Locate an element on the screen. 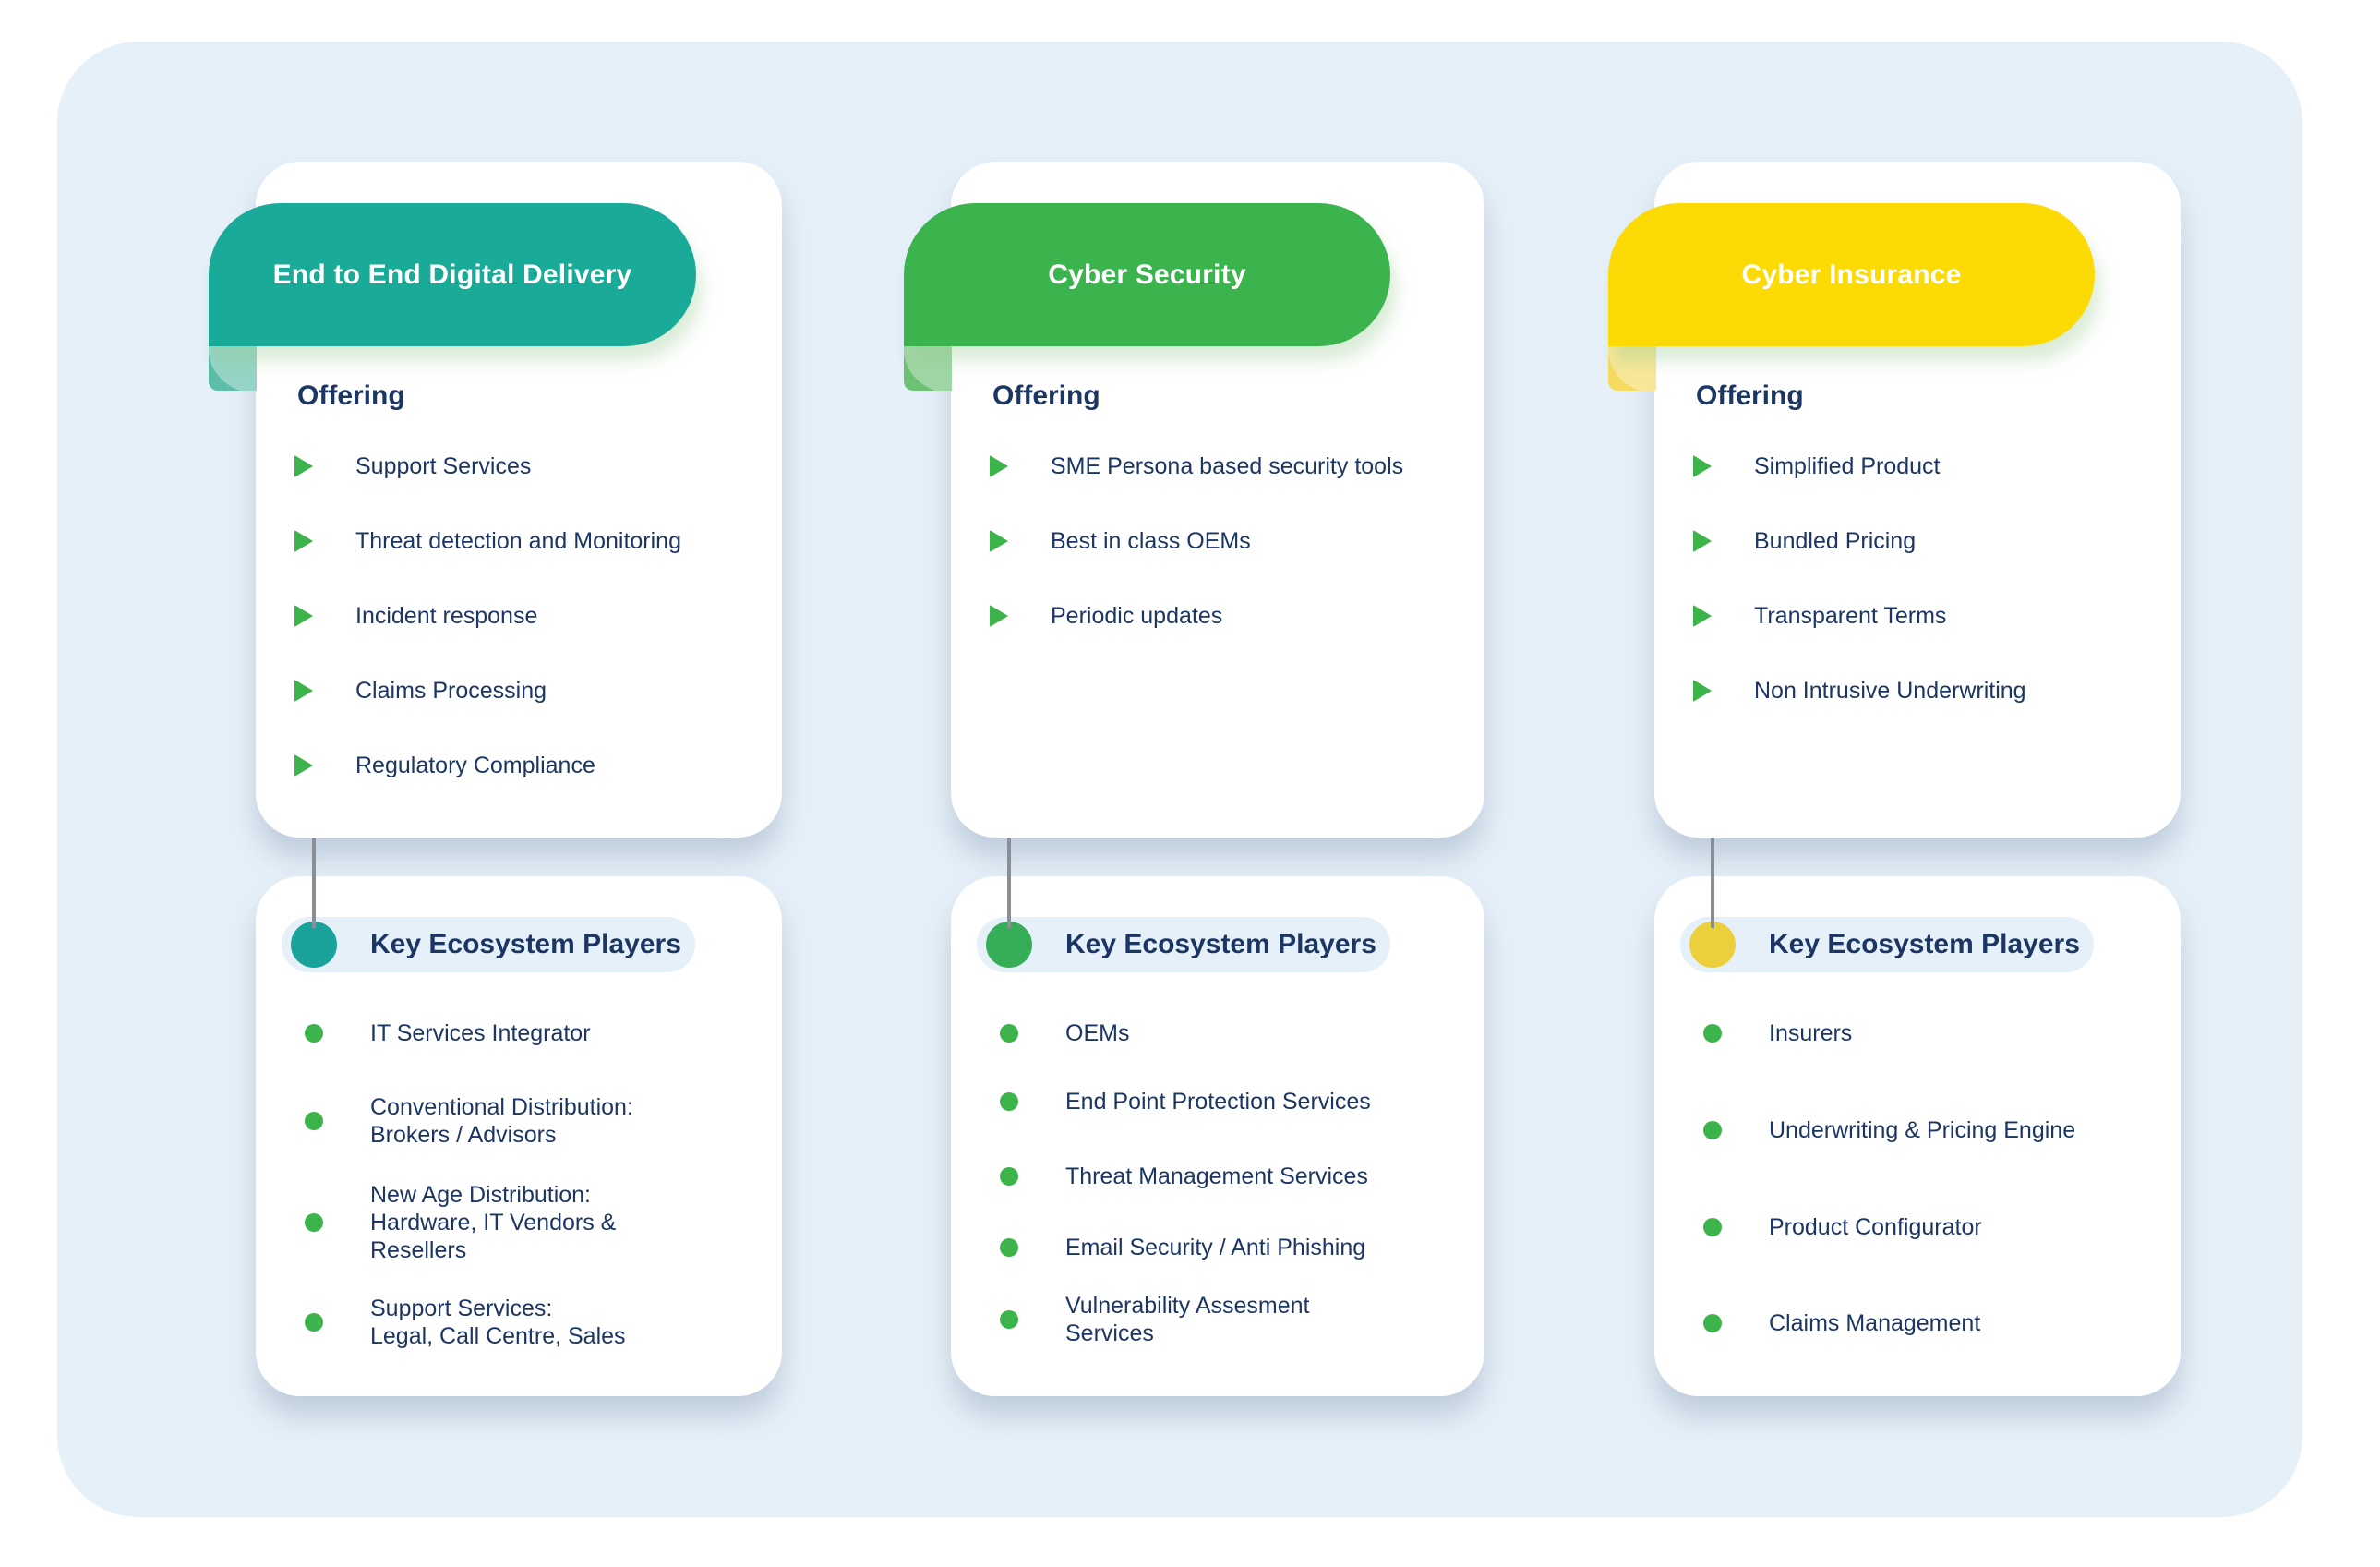  category-ribbon: Cyber Security is located at coordinates (1147, 275).